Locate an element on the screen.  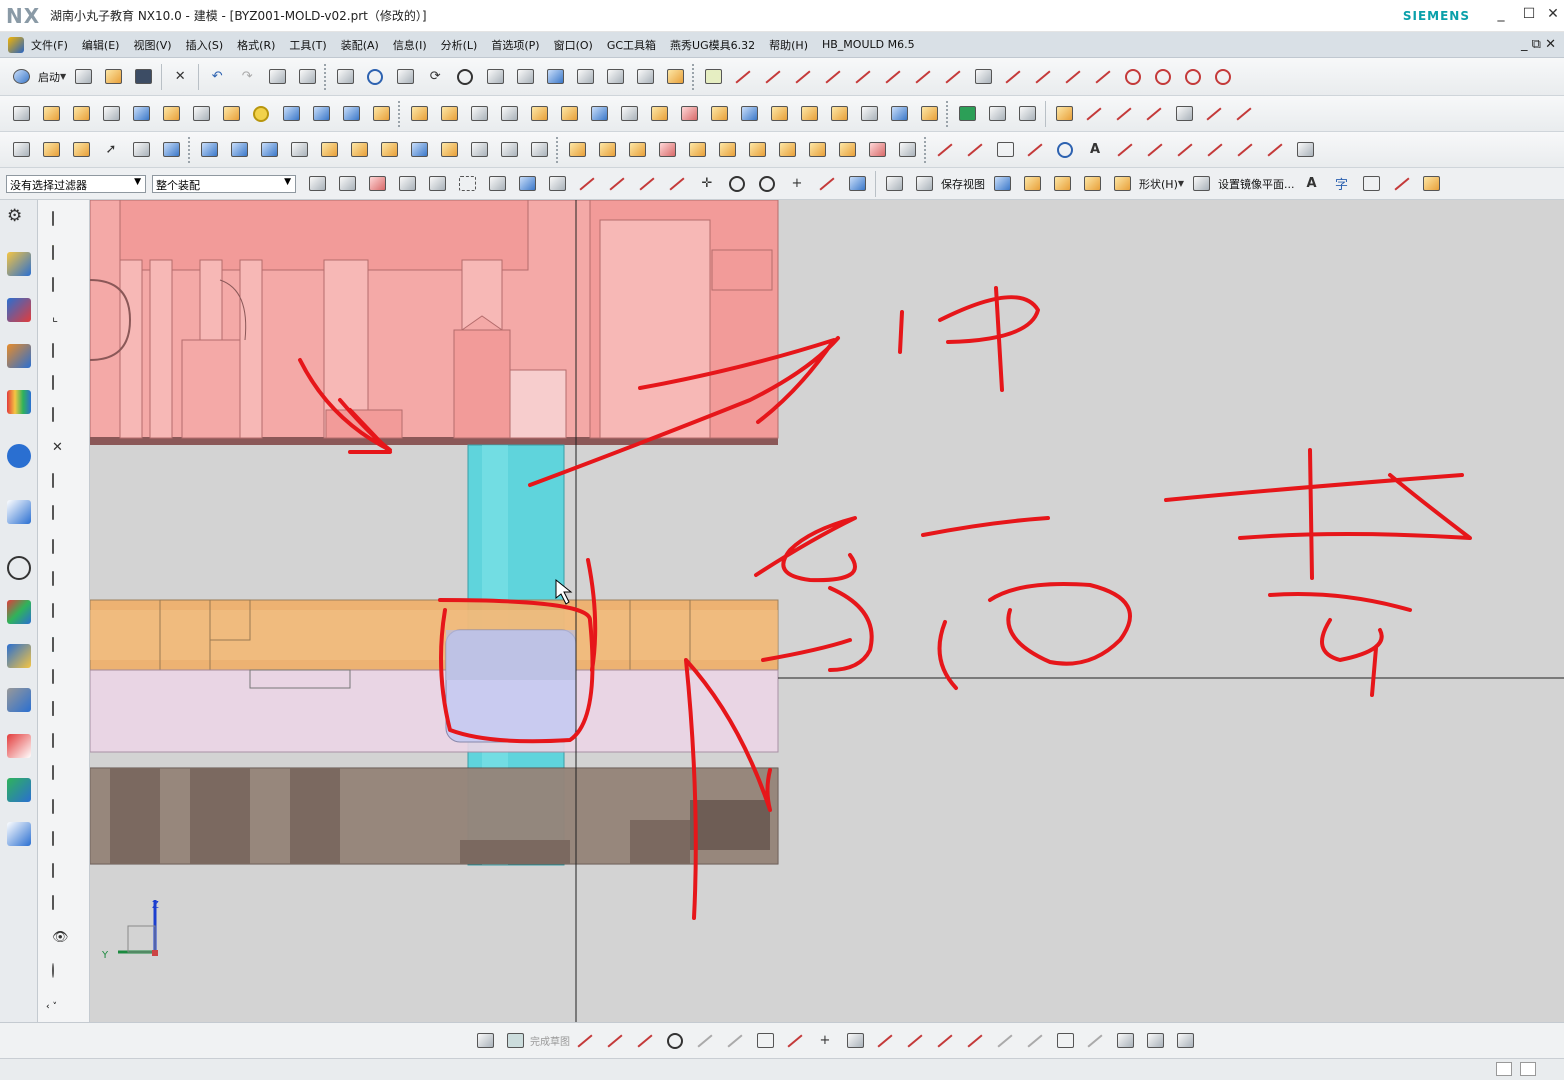
grid-icon is located at coordinates (983, 77).